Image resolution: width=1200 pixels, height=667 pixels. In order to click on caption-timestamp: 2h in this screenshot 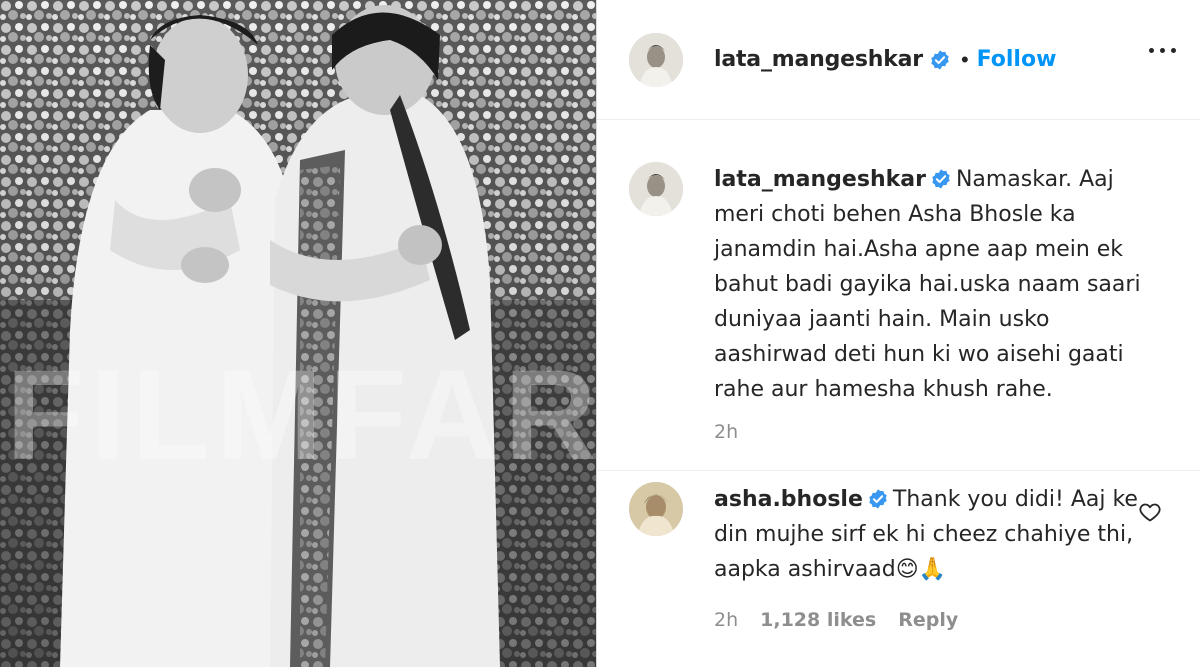, I will do `click(934, 432)`.